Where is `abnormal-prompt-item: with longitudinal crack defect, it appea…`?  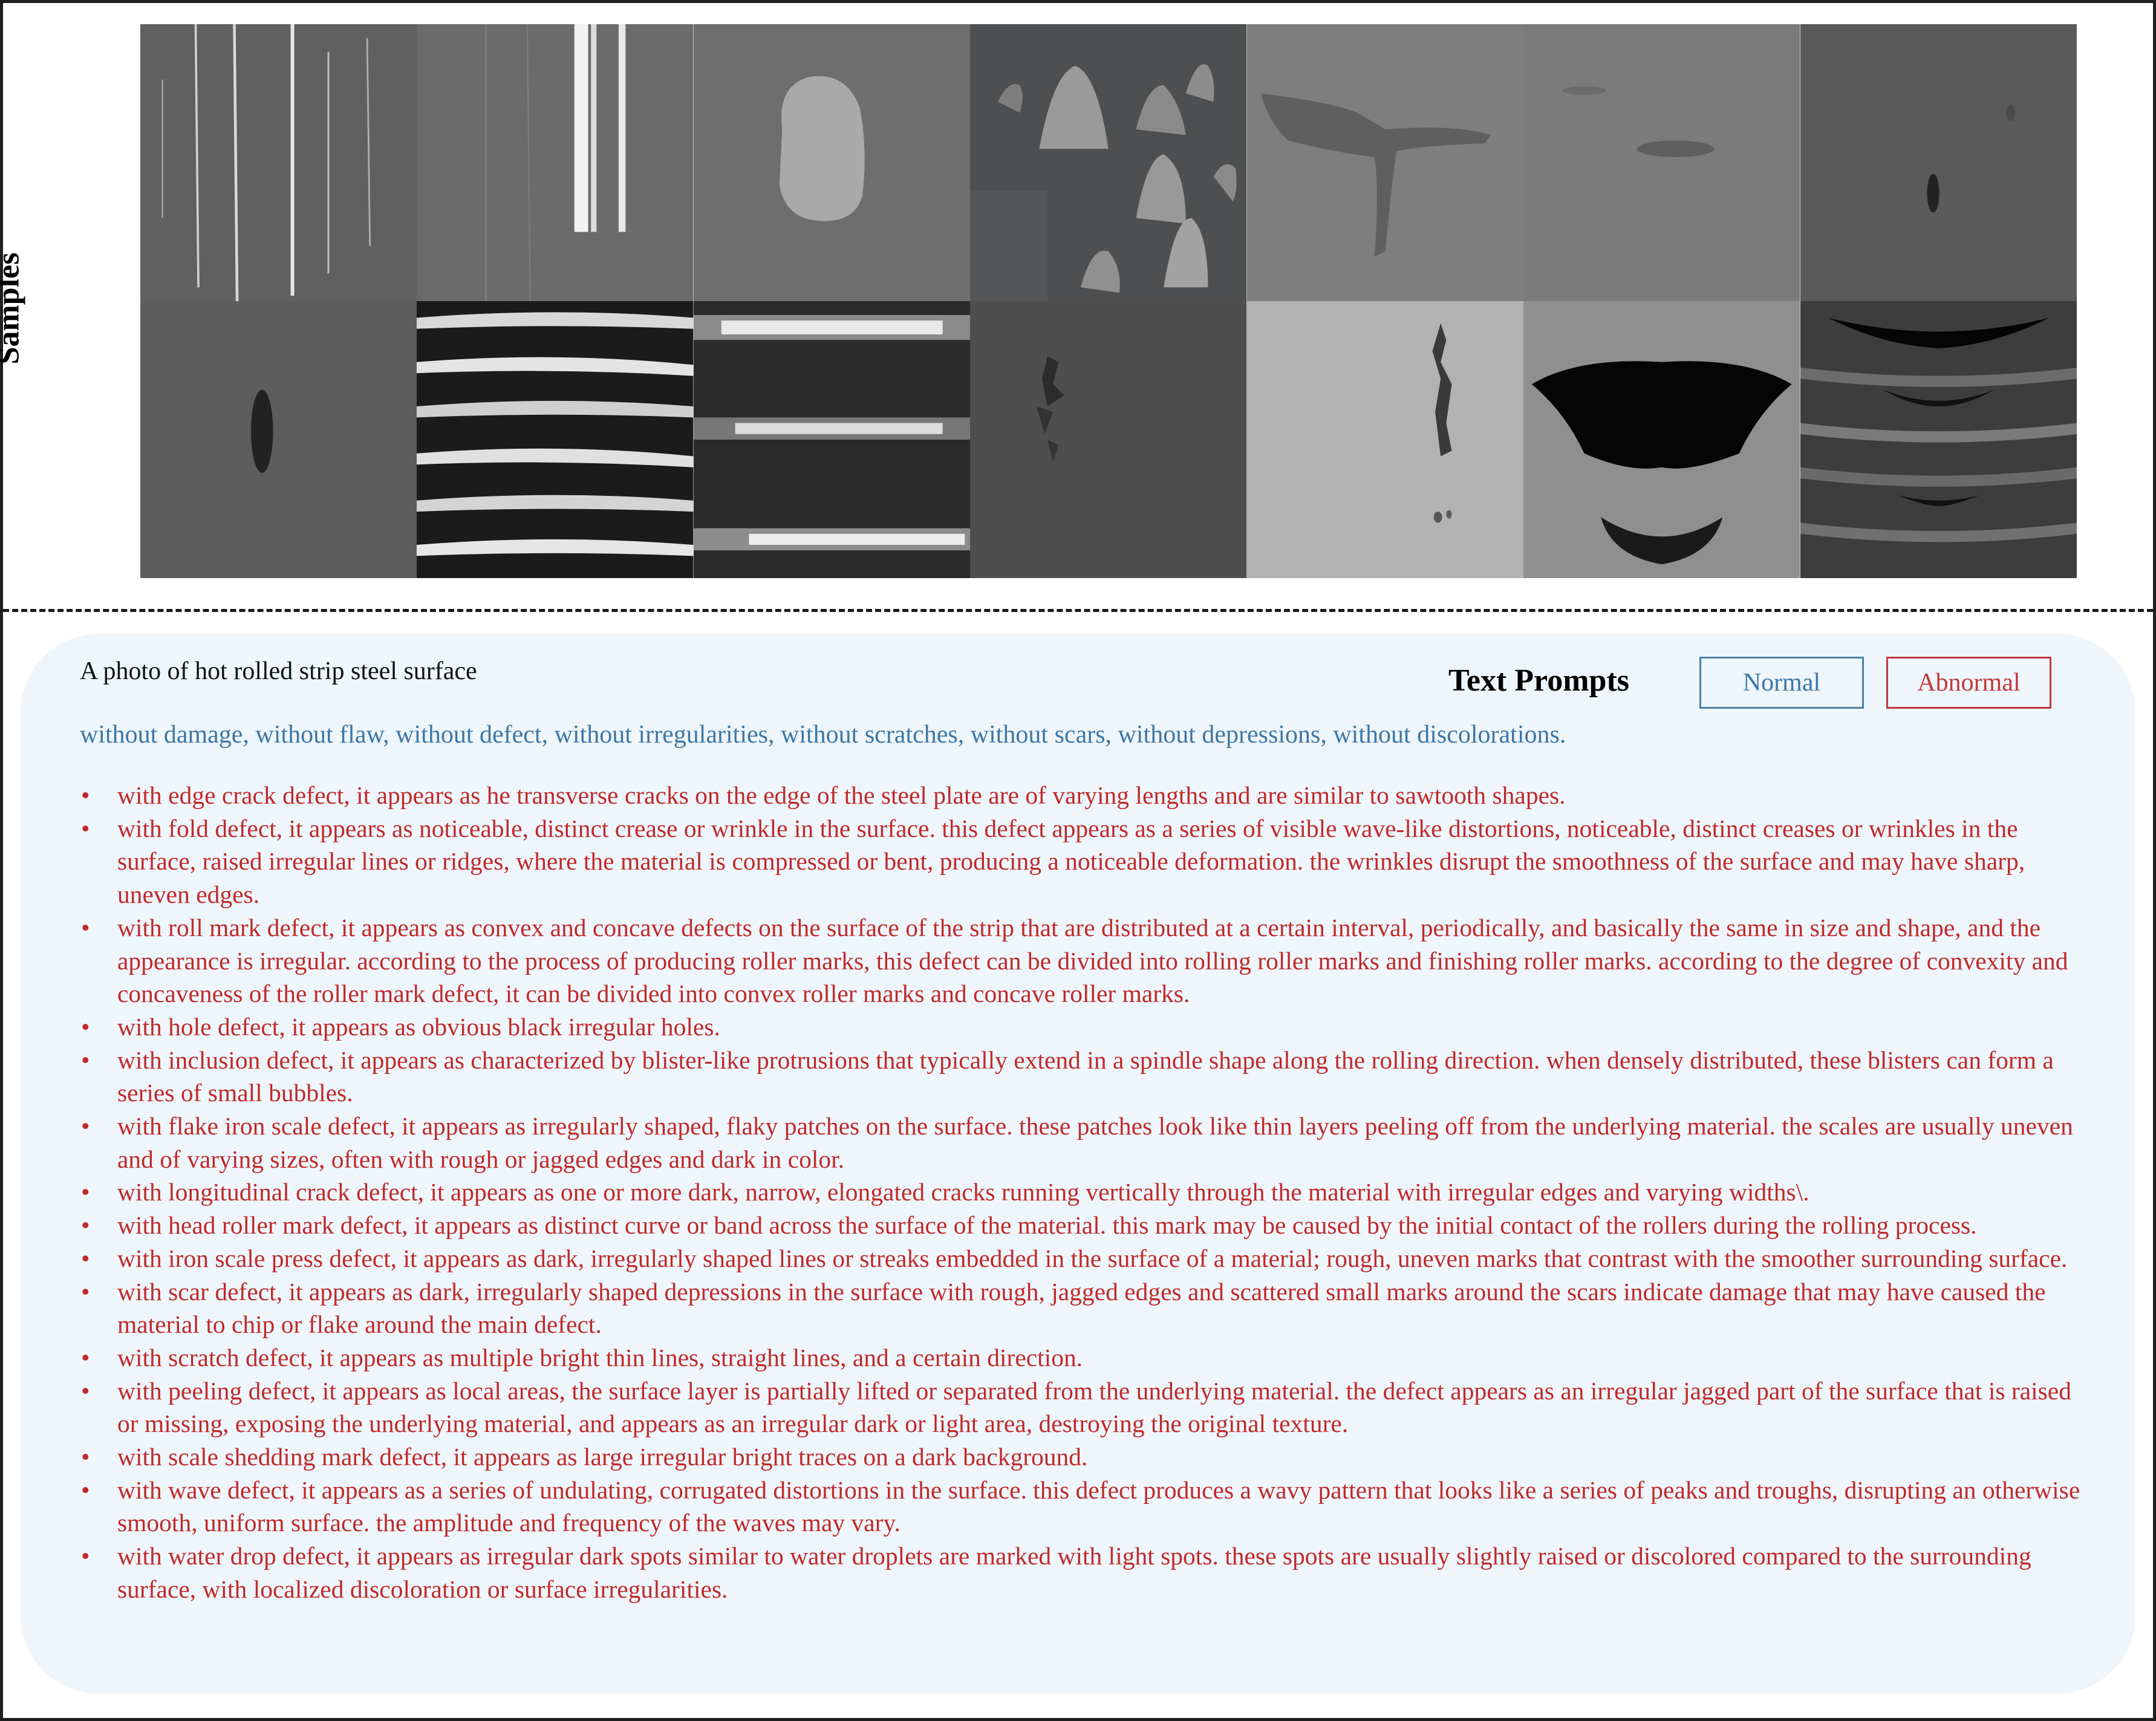 abnormal-prompt-item: with longitudinal crack defect, it appea… is located at coordinates (1087, 1192).